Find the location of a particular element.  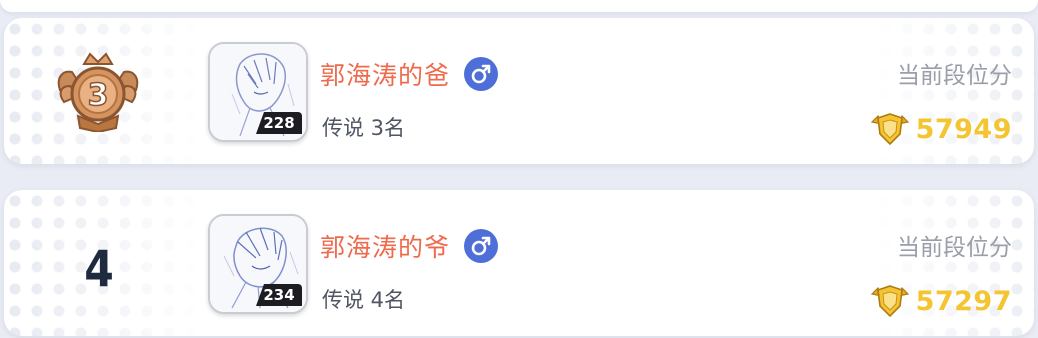

bronze-medal-icon: 3 is located at coordinates (98, 92).